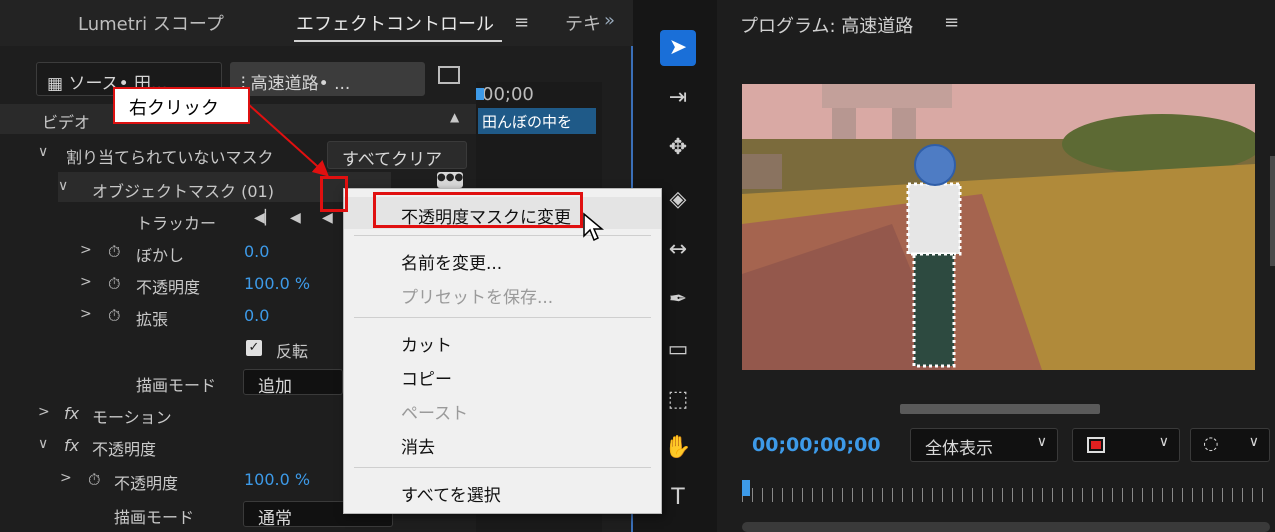  What do you see at coordinates (1000, 409) in the screenshot?
I see `zoom-scrollbar` at bounding box center [1000, 409].